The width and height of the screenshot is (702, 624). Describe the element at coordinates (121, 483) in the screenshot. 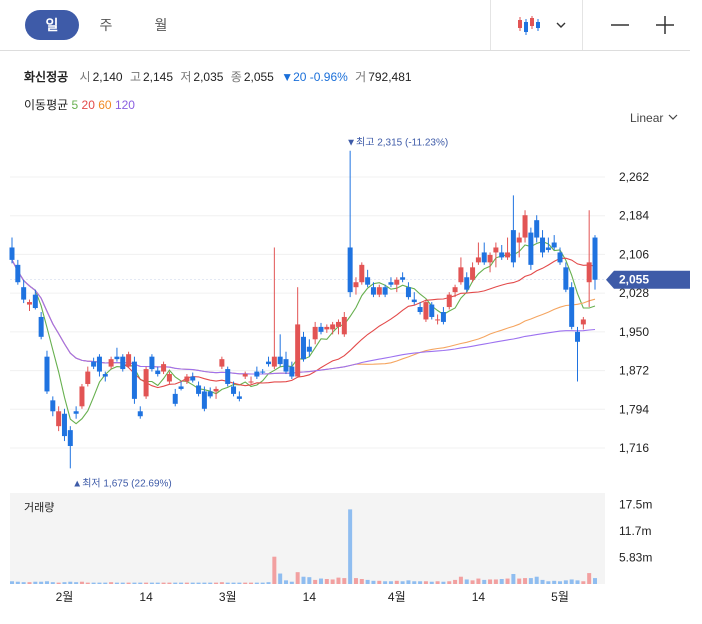

I see `low-annotation: ▲최저 1,675 (22.69%)` at that location.